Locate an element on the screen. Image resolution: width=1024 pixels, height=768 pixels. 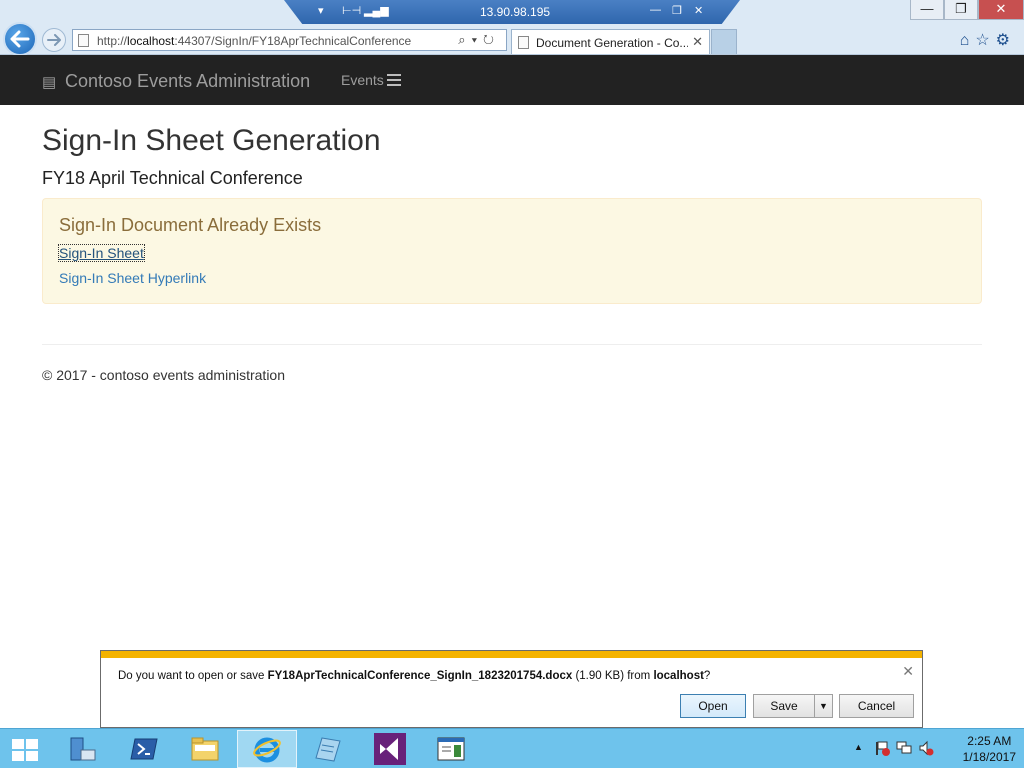
powershell-icon is located at coordinates (144, 749).